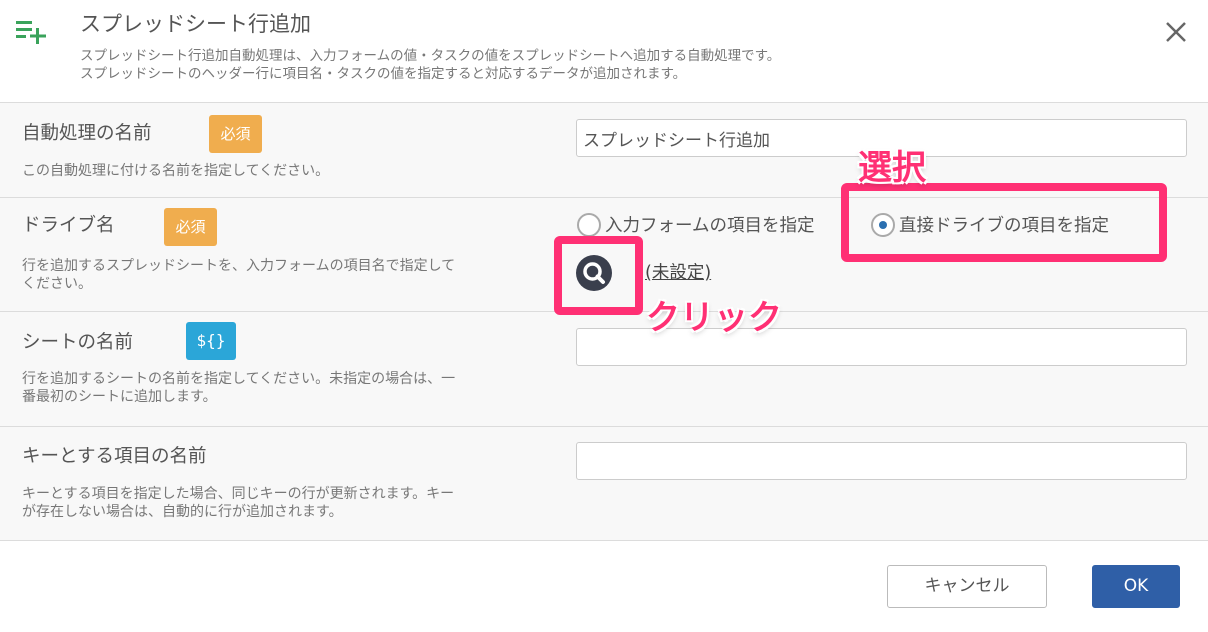 The image size is (1208, 632). I want to click on variable-badge: ${}, so click(211, 341).